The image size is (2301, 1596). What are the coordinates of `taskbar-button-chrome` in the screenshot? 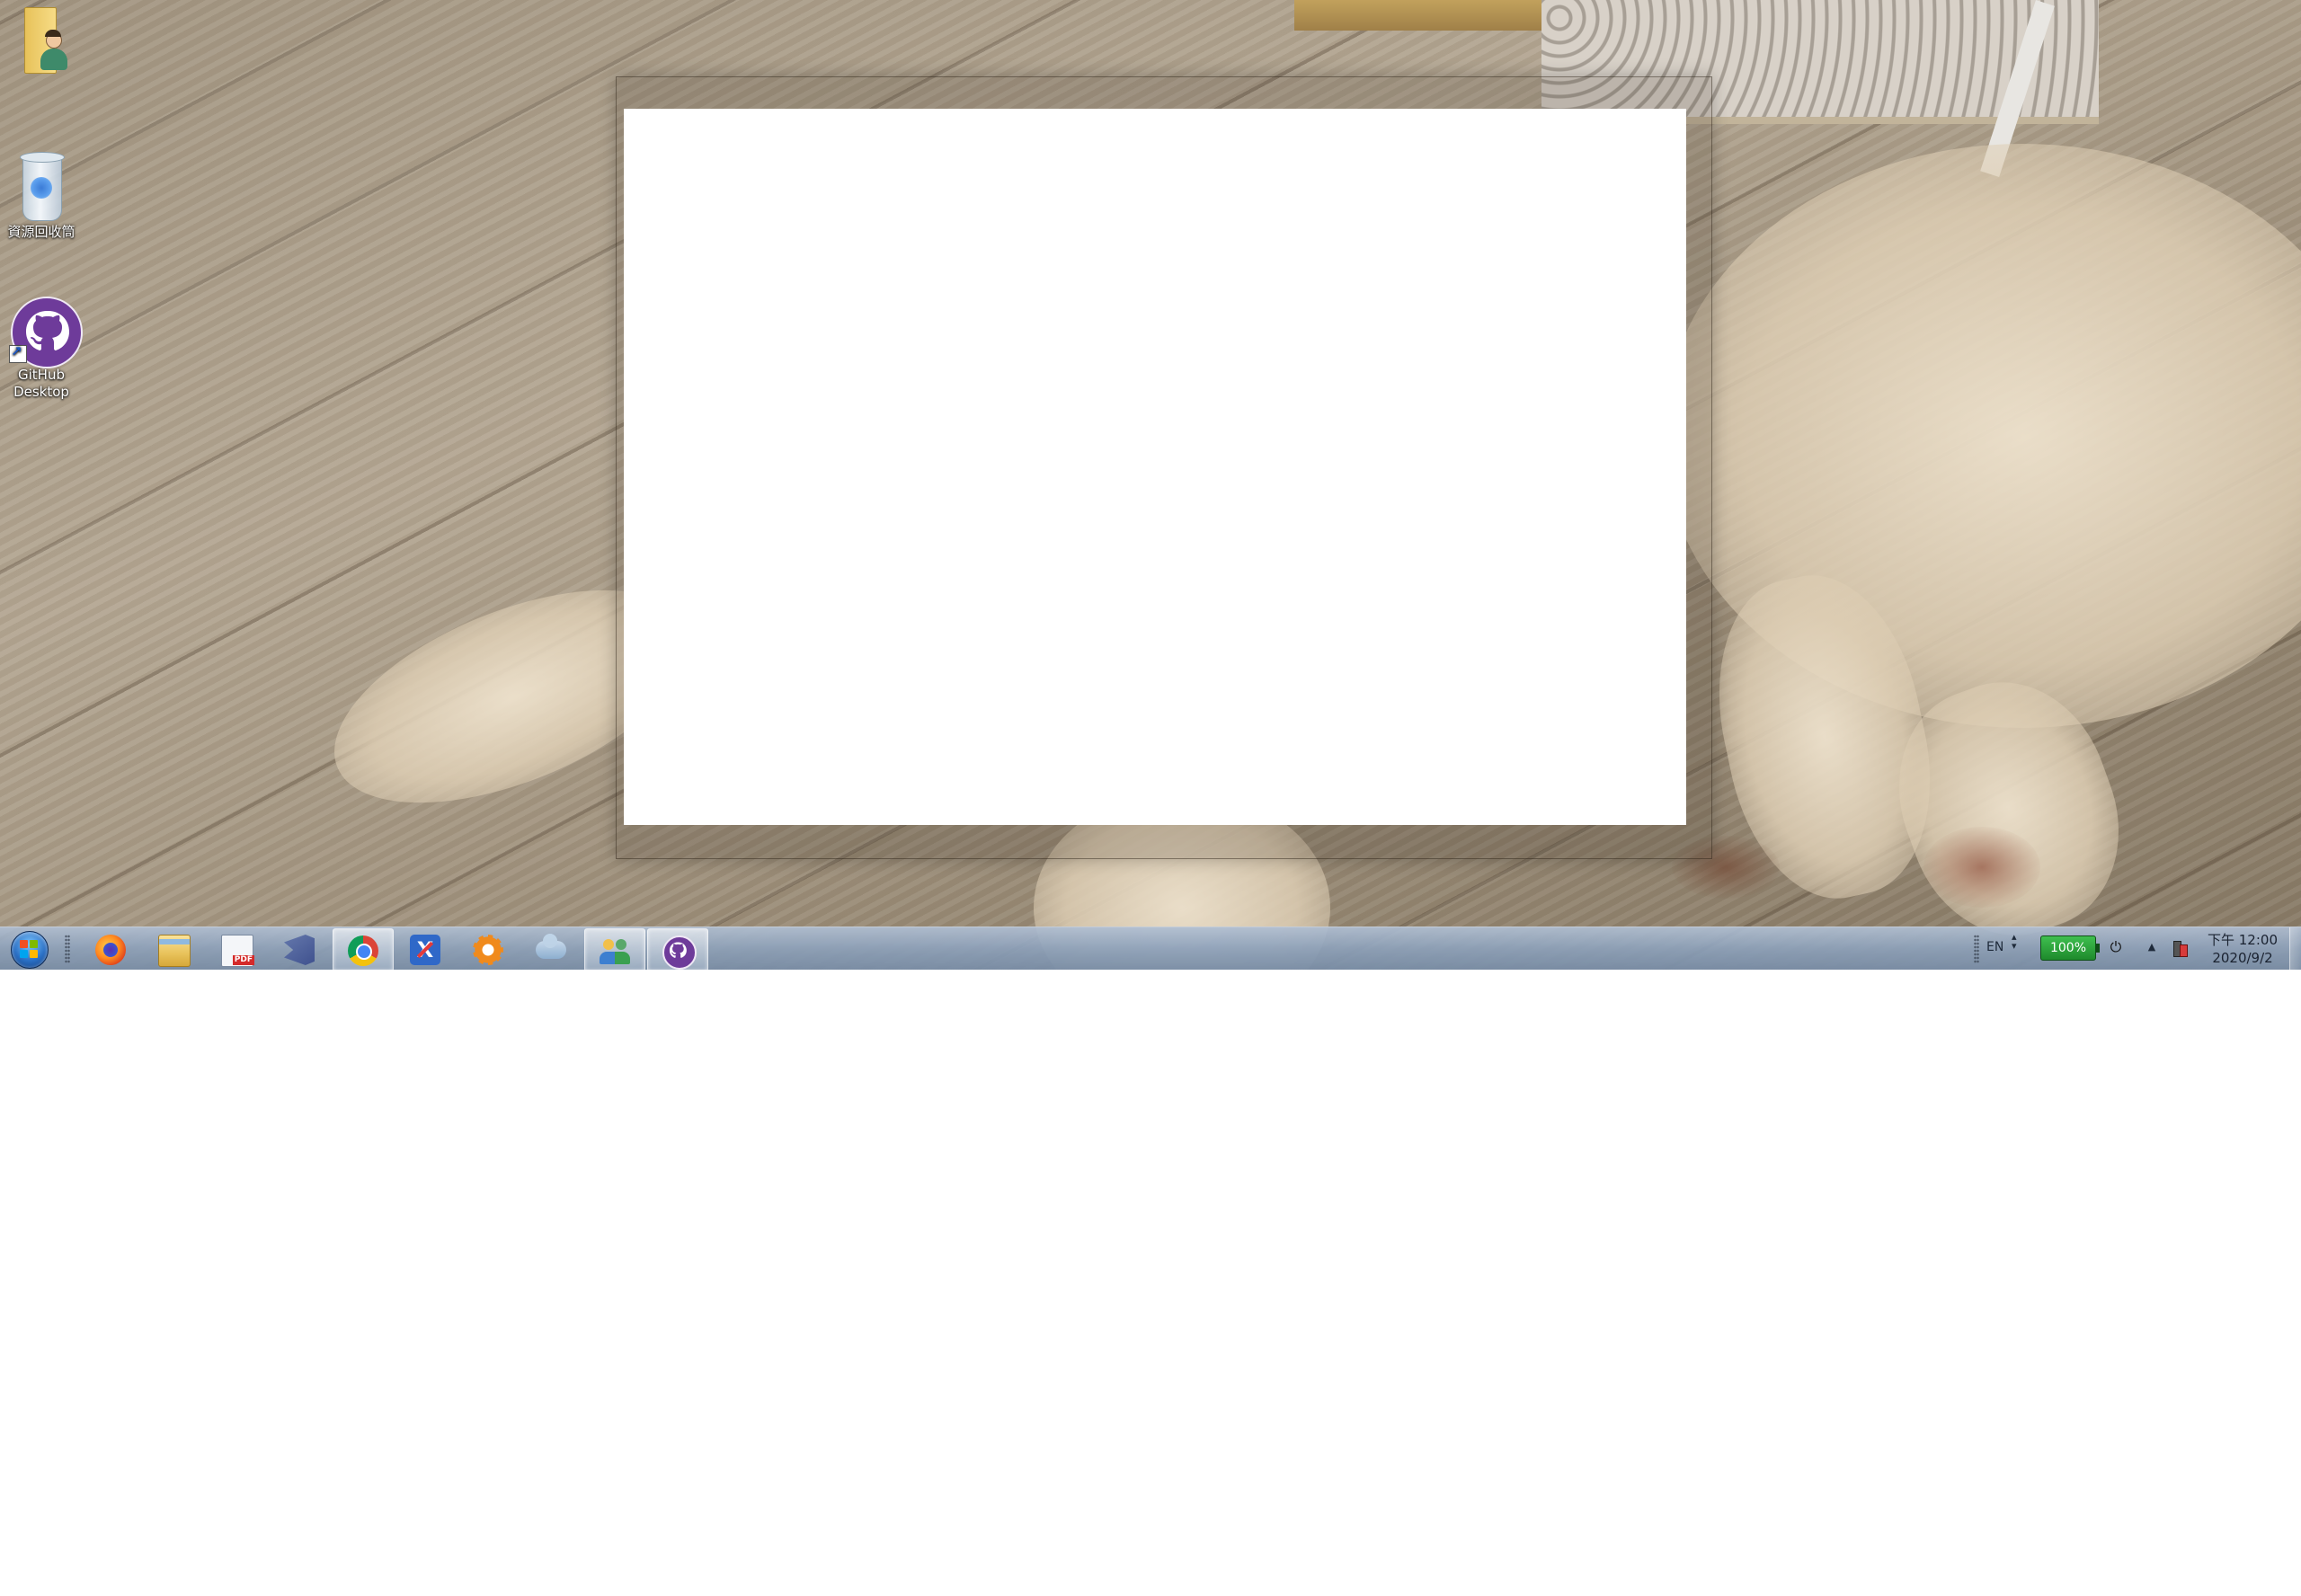 It's located at (363, 949).